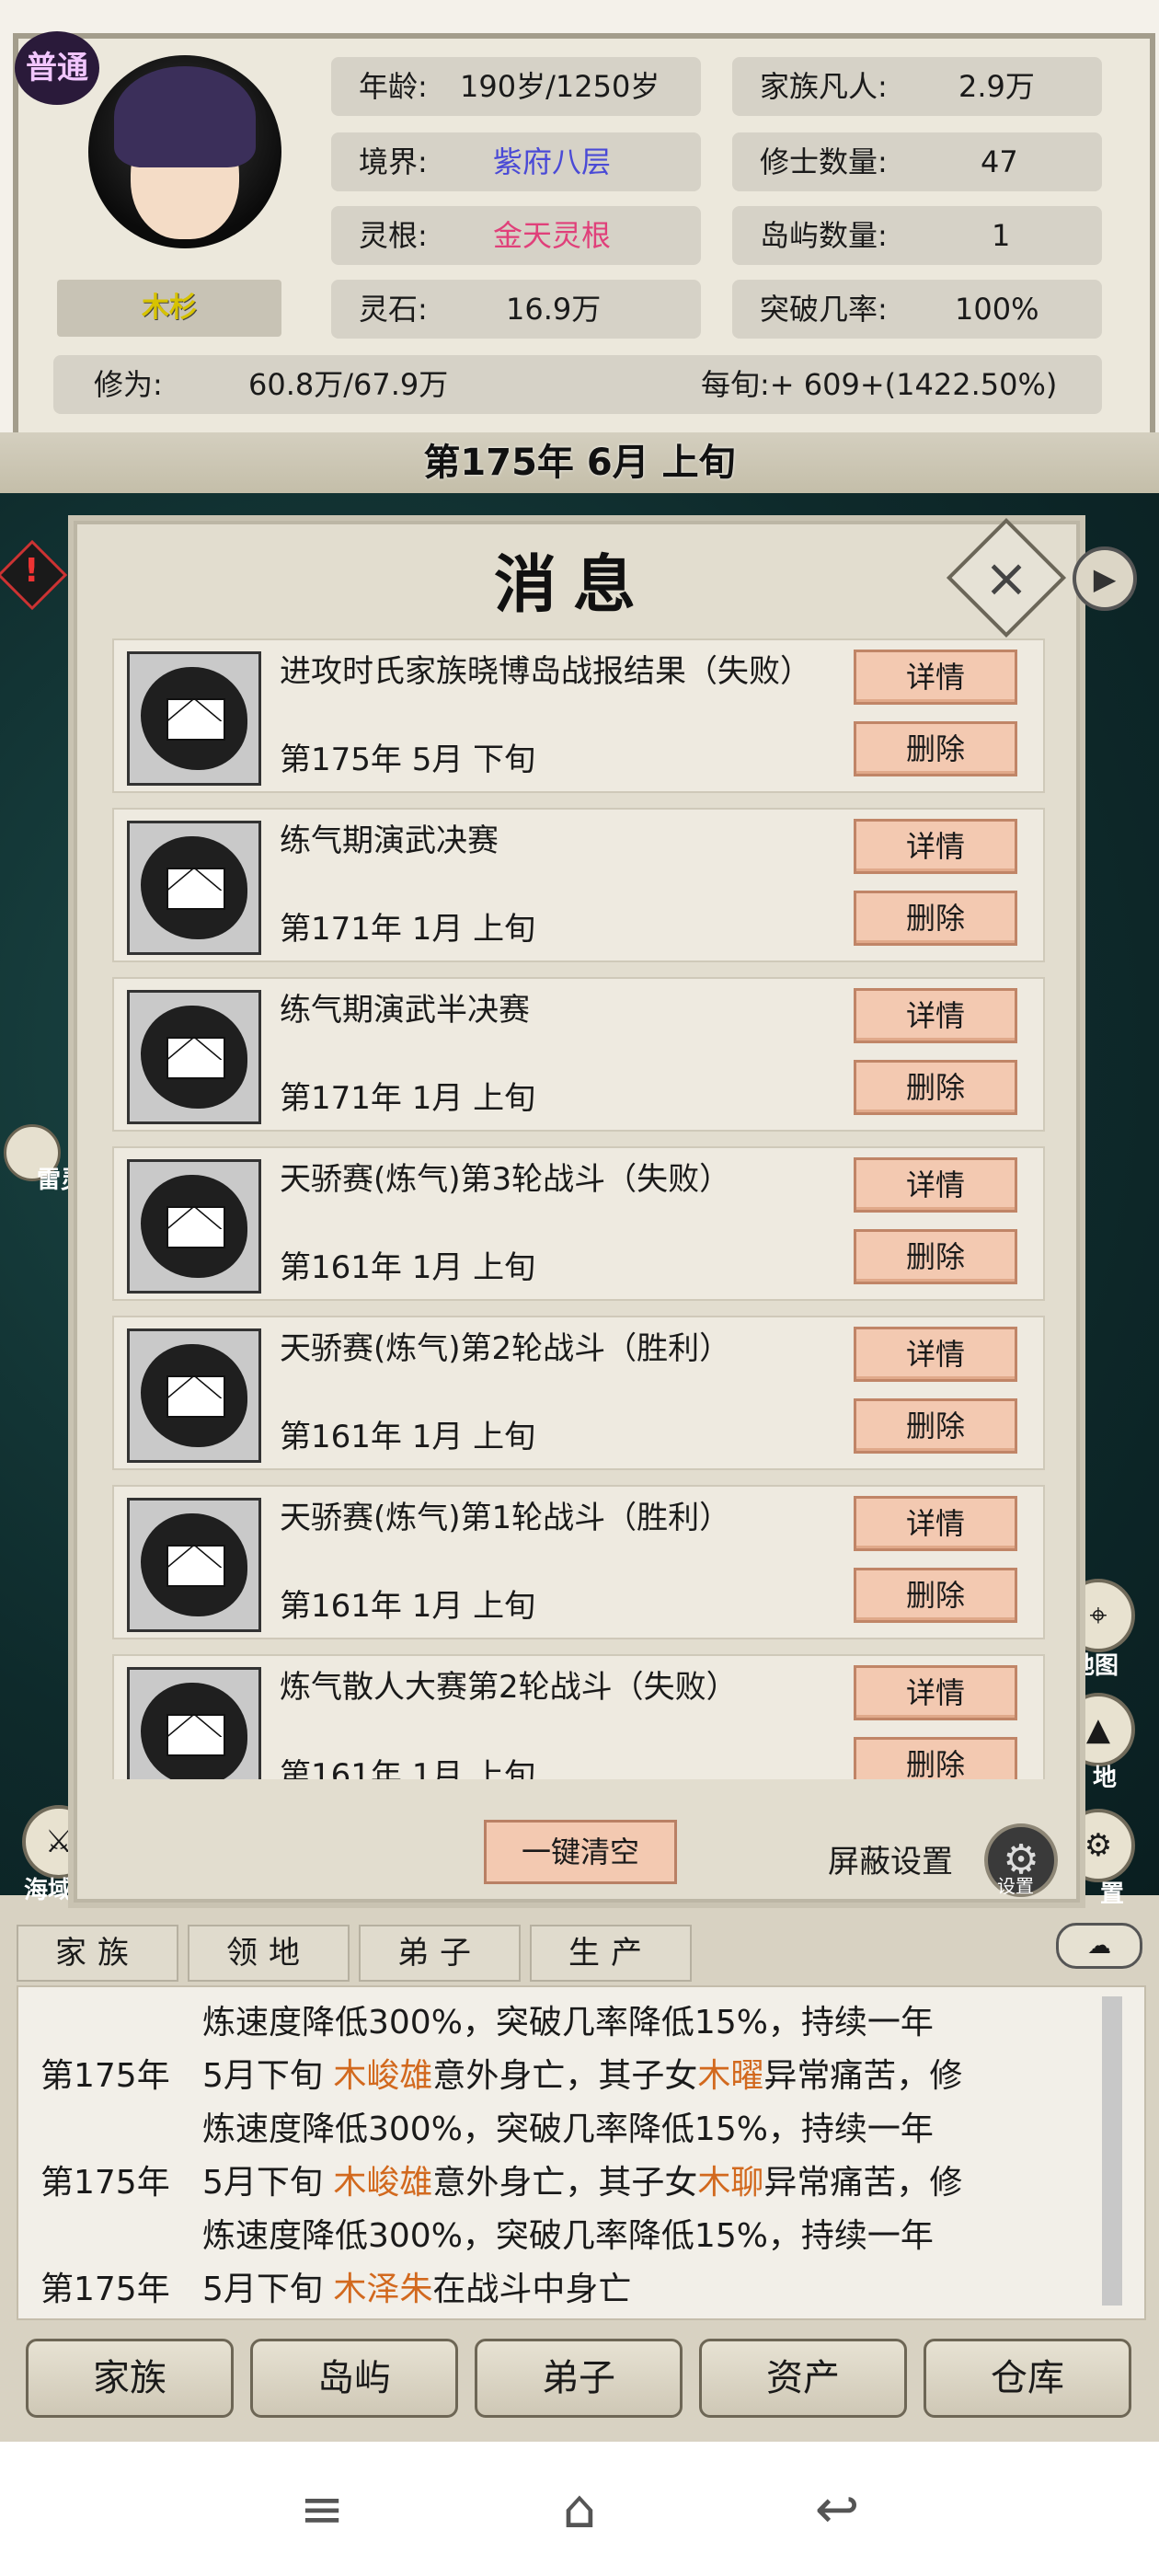 This screenshot has height=2576, width=1159. Describe the element at coordinates (552, 161) in the screenshot. I see `stat-value: 紫府八层` at that location.